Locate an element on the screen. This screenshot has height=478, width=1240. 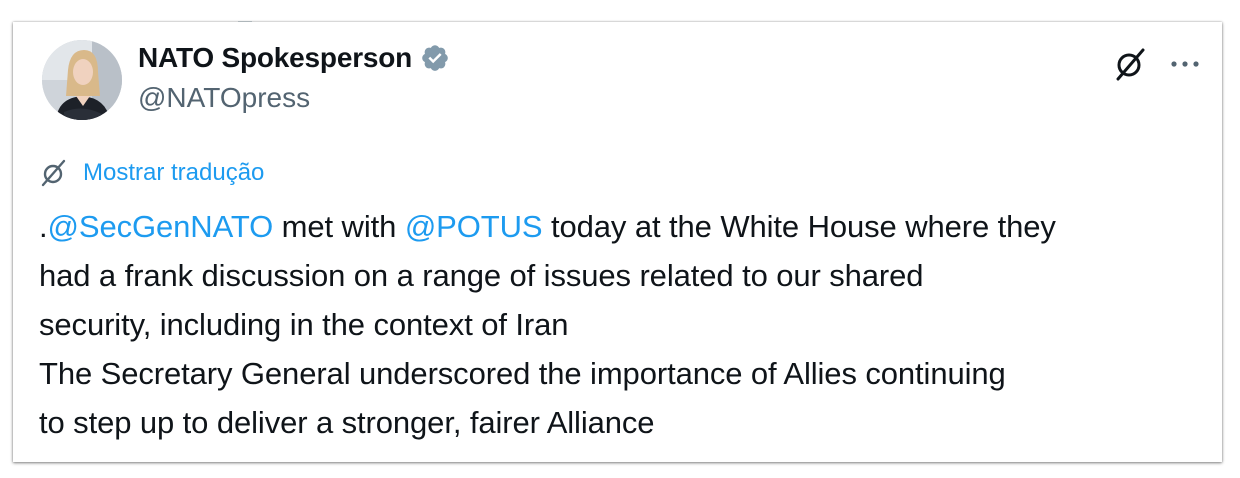
mention-secgennato-link: @SecGenNATO is located at coordinates (161, 226).